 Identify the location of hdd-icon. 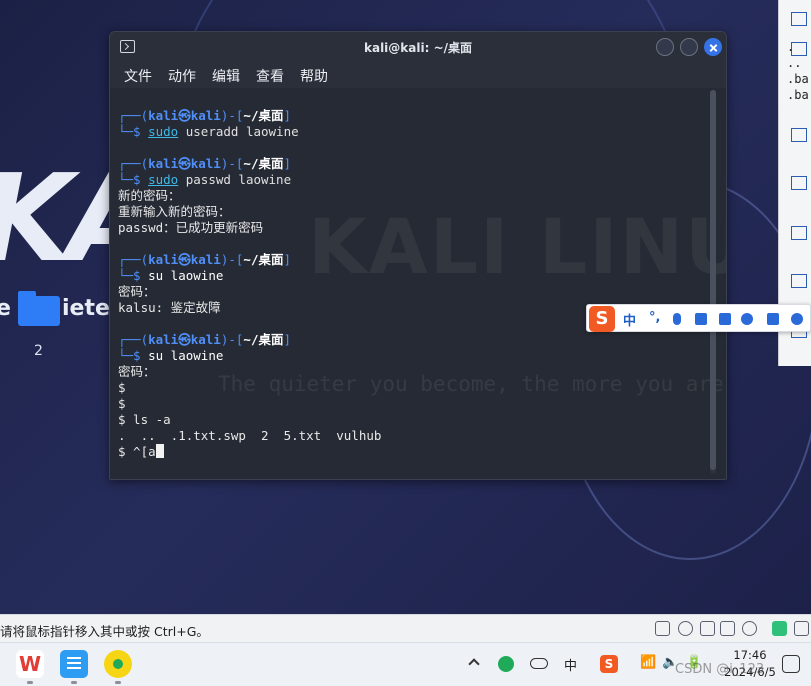
(662, 628).